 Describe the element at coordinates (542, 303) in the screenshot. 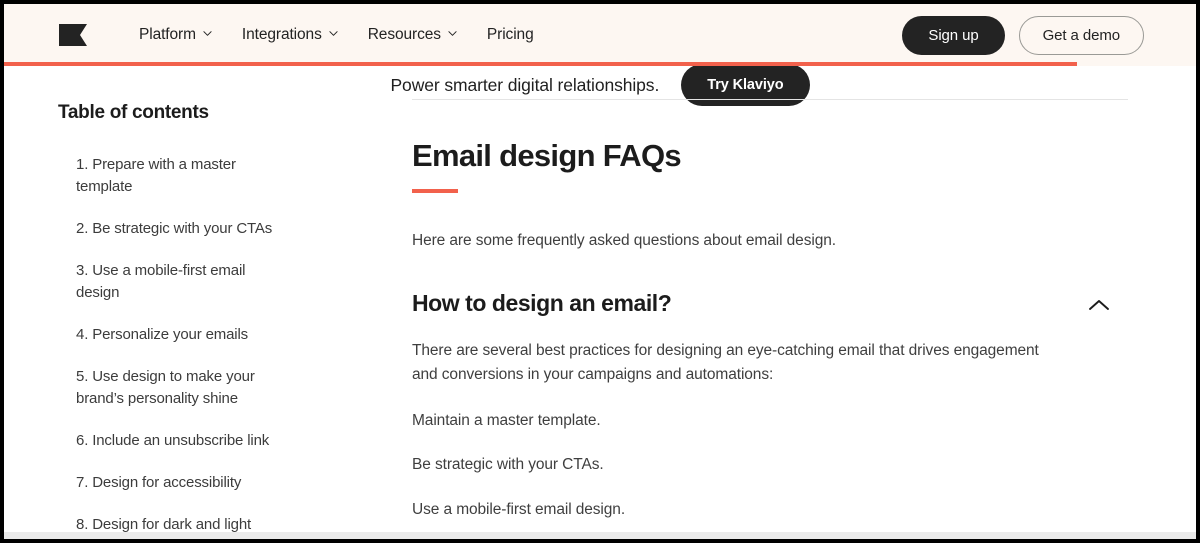

I see `faq-question: How to design an email?` at that location.